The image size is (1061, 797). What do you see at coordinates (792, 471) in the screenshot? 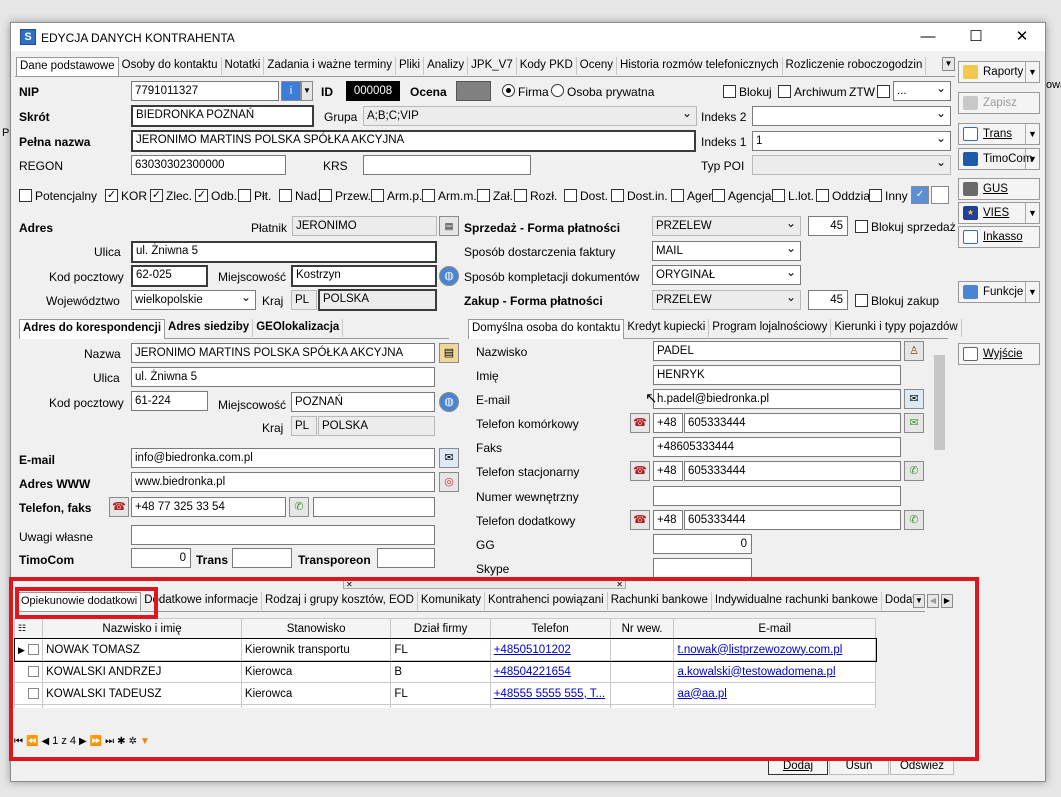
I see `stac-input: 605333444` at bounding box center [792, 471].